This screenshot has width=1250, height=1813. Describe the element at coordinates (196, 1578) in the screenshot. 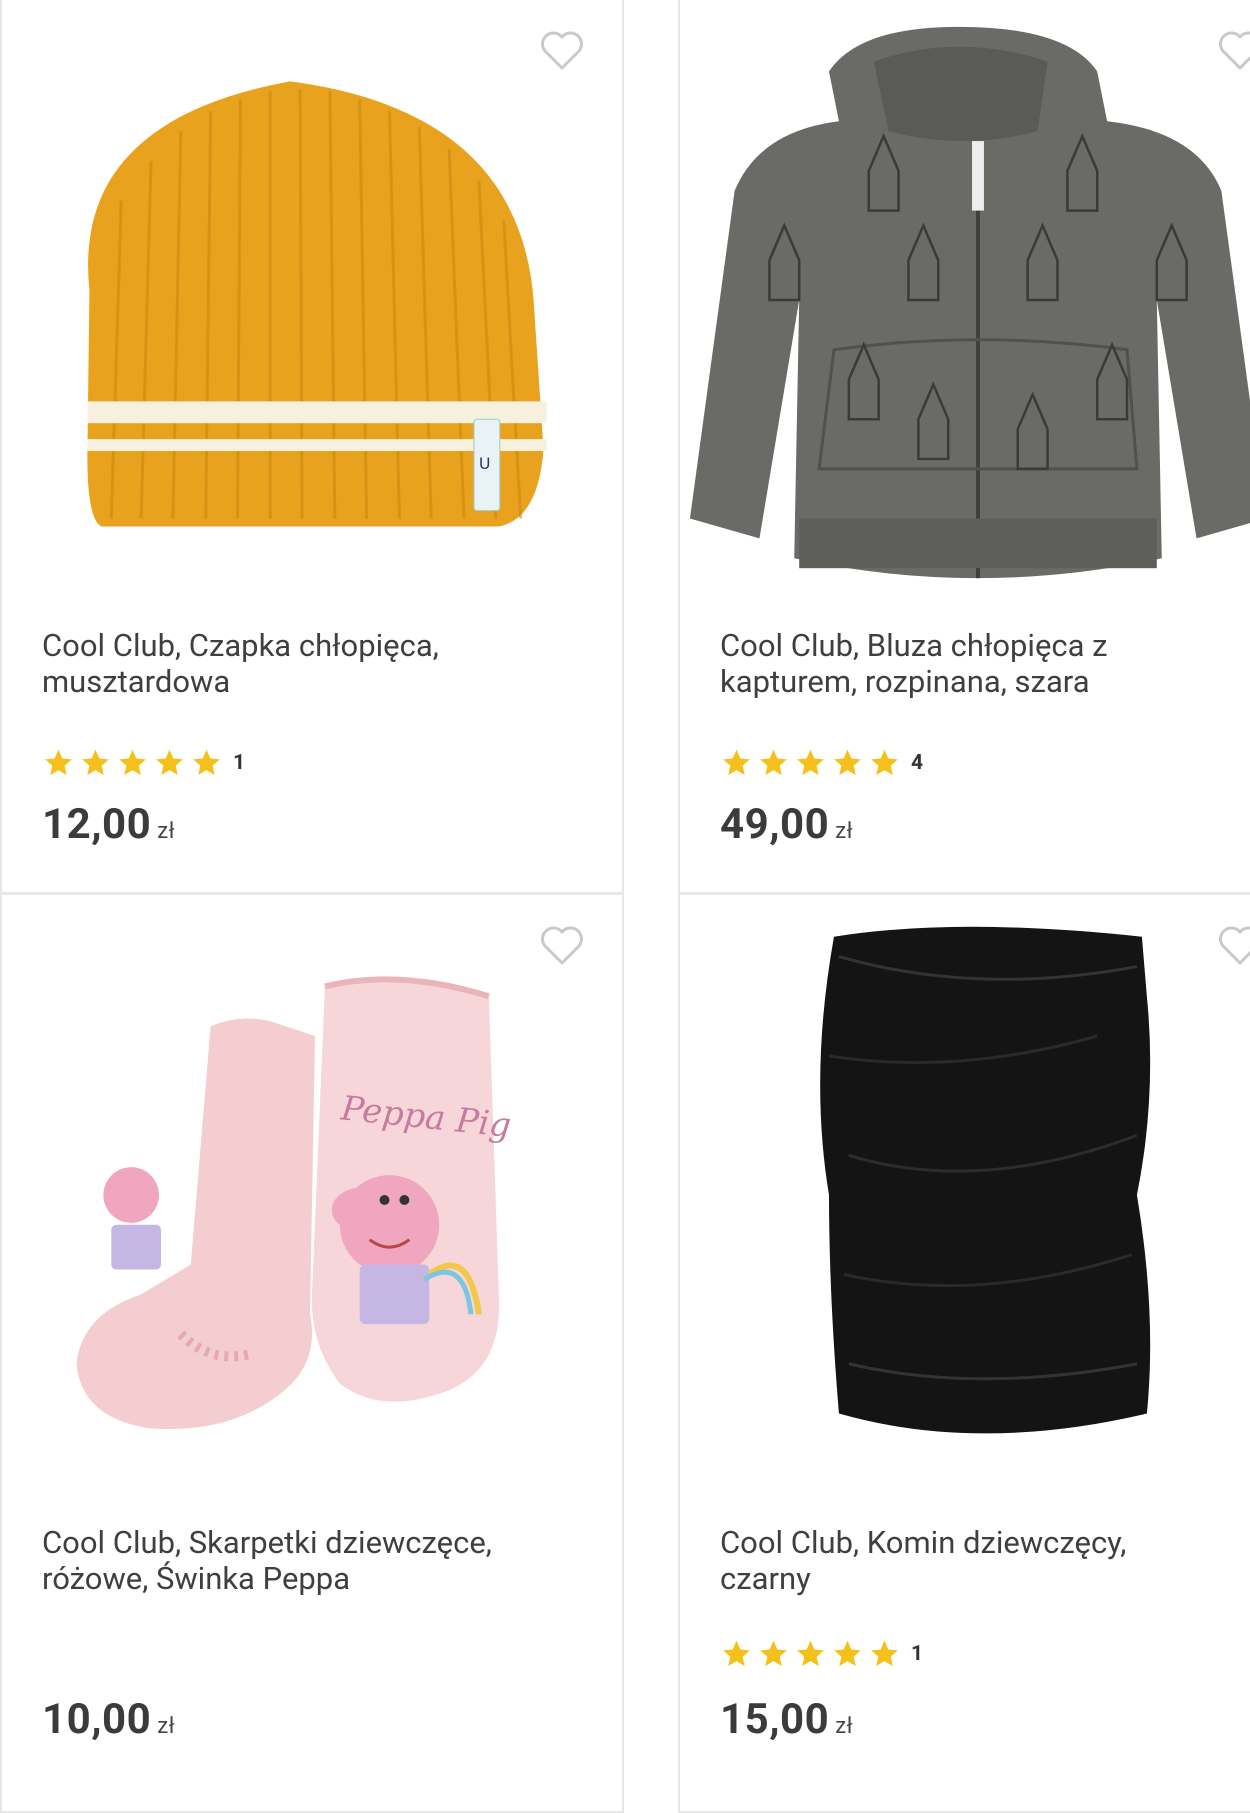

I see `product-title-line: różowe, Świnka Peppa` at that location.